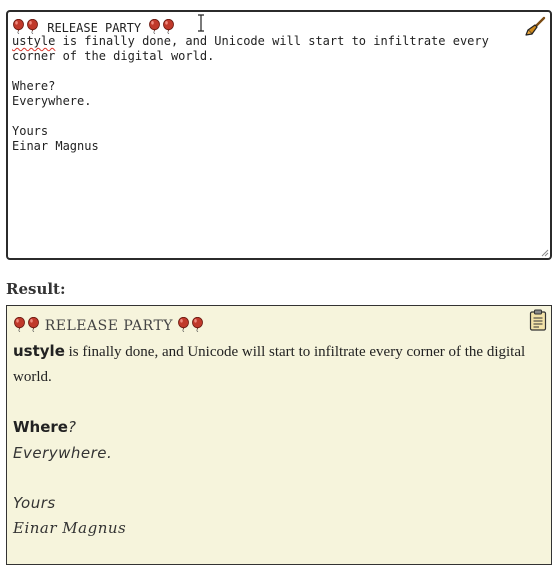 The height and width of the screenshot is (571, 558). I want to click on editor-title-text: RELEASE PARTY, so click(94, 28).